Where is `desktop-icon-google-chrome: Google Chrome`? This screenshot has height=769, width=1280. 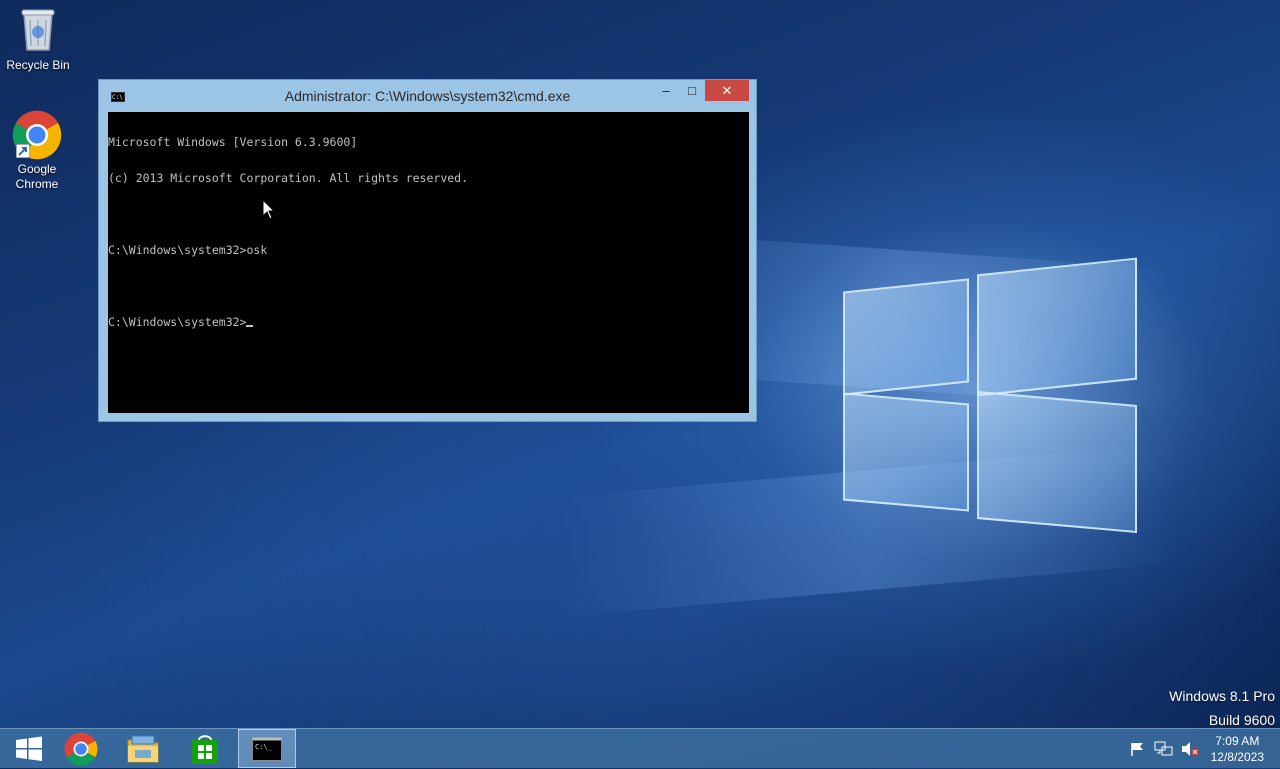
desktop-icon-google-chrome: Google Chrome is located at coordinates (37, 151).